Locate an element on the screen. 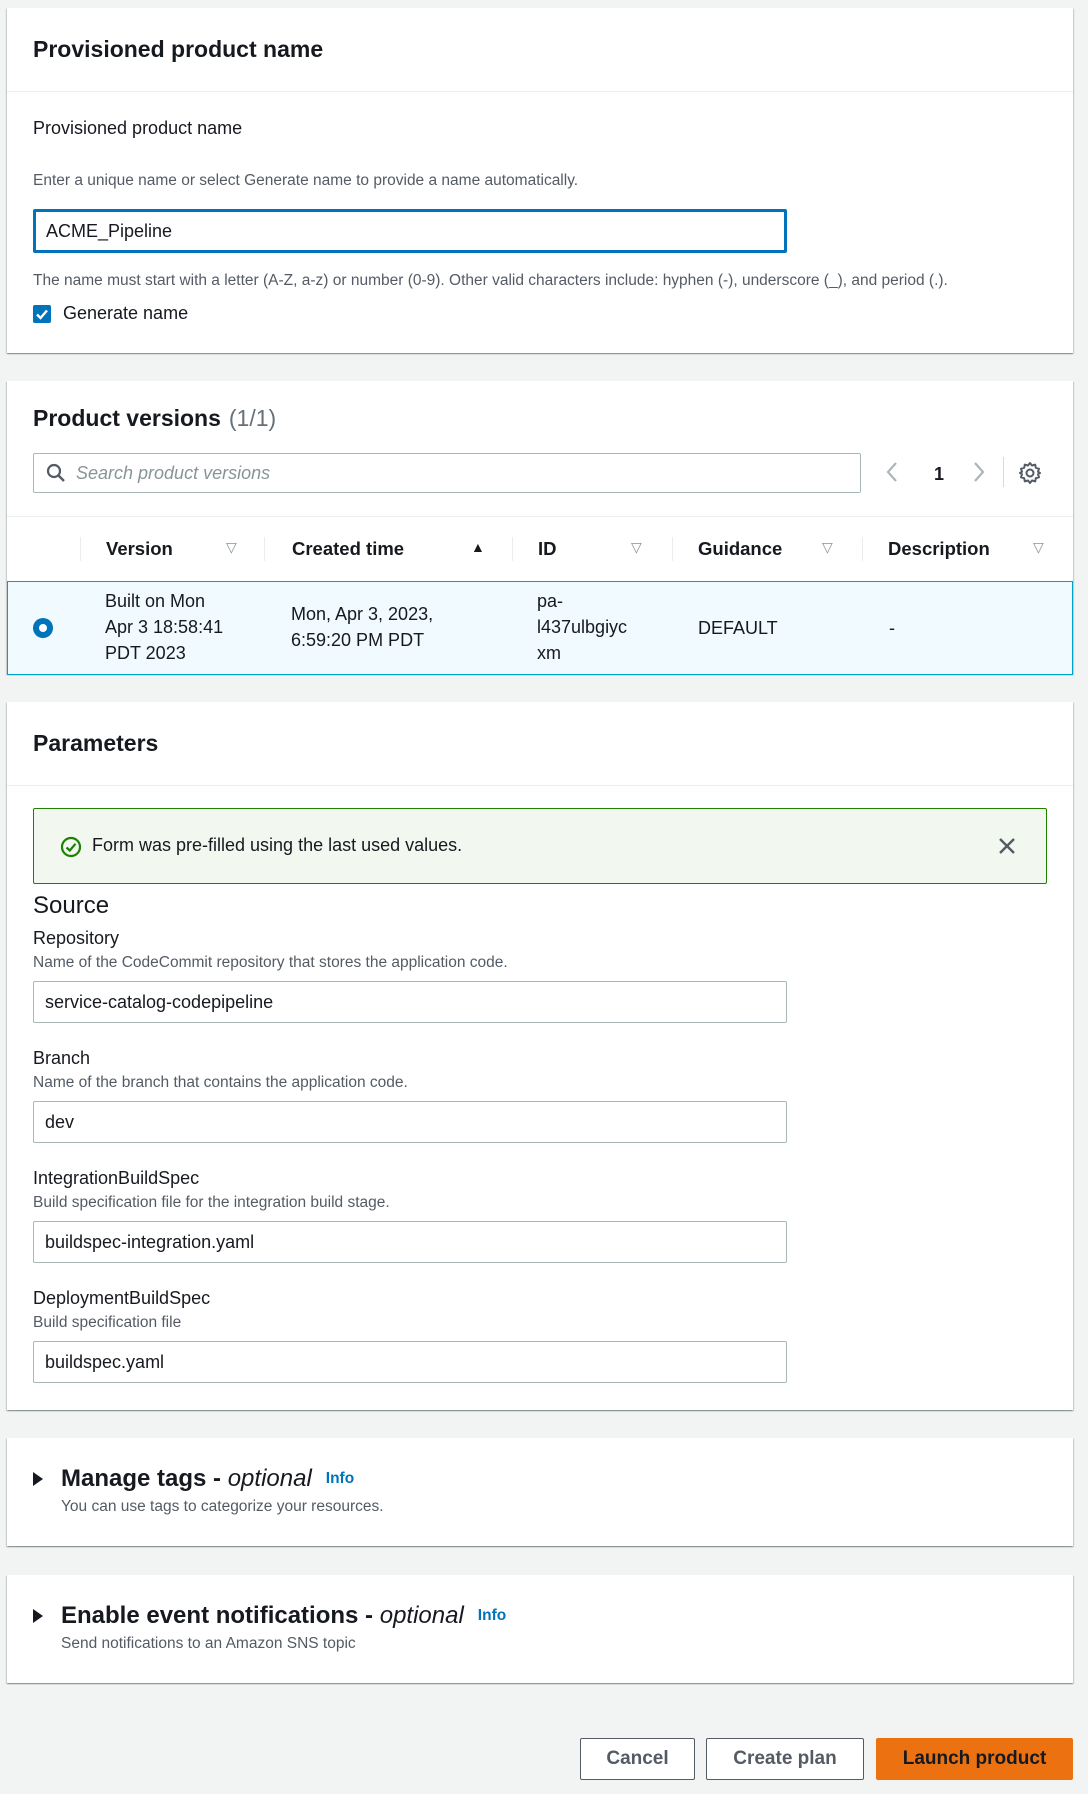 The height and width of the screenshot is (1794, 1088). generate-name-checkbox is located at coordinates (42, 313).